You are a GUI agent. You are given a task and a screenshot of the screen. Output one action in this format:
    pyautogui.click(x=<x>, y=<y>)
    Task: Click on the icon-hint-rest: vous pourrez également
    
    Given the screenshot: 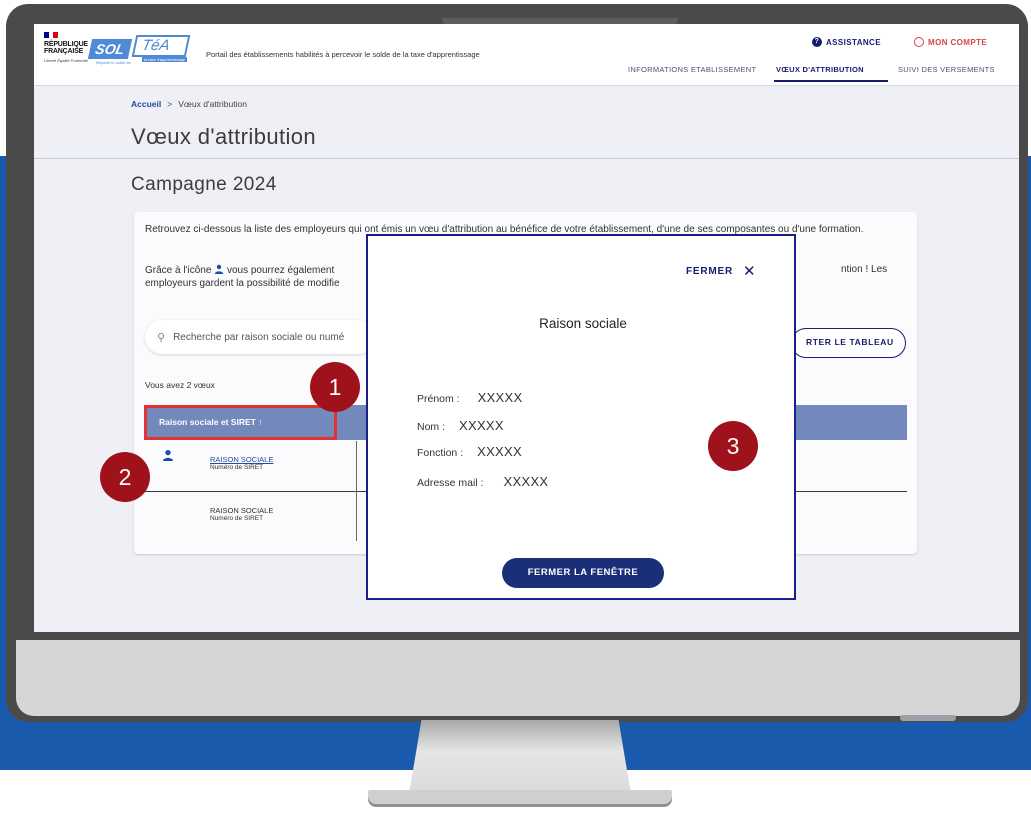 What is the action you would take?
    pyautogui.click(x=280, y=270)
    